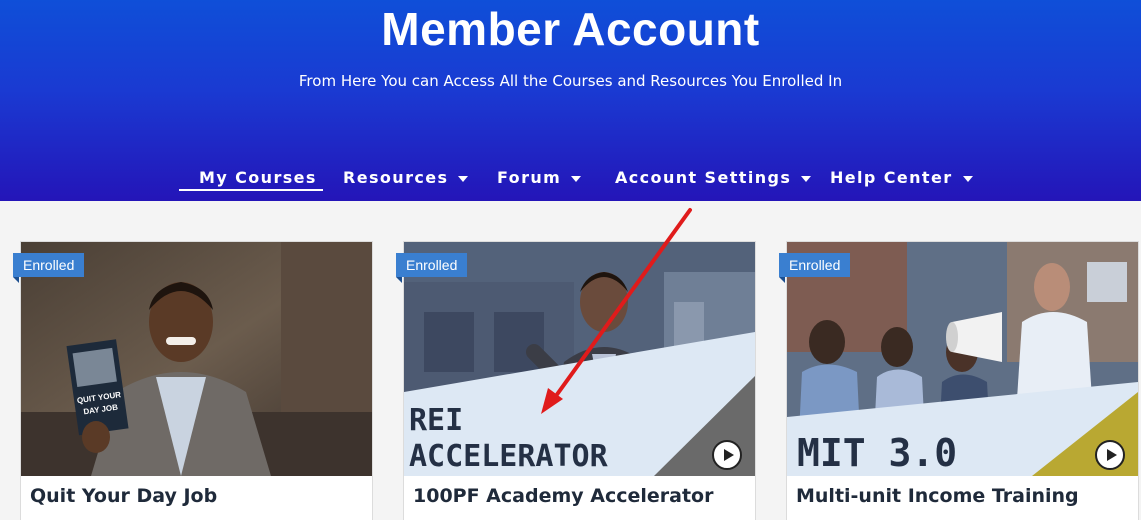 Image resolution: width=1141 pixels, height=520 pixels. Describe the element at coordinates (436, 420) in the screenshot. I see `overlay-line1: REI` at that location.